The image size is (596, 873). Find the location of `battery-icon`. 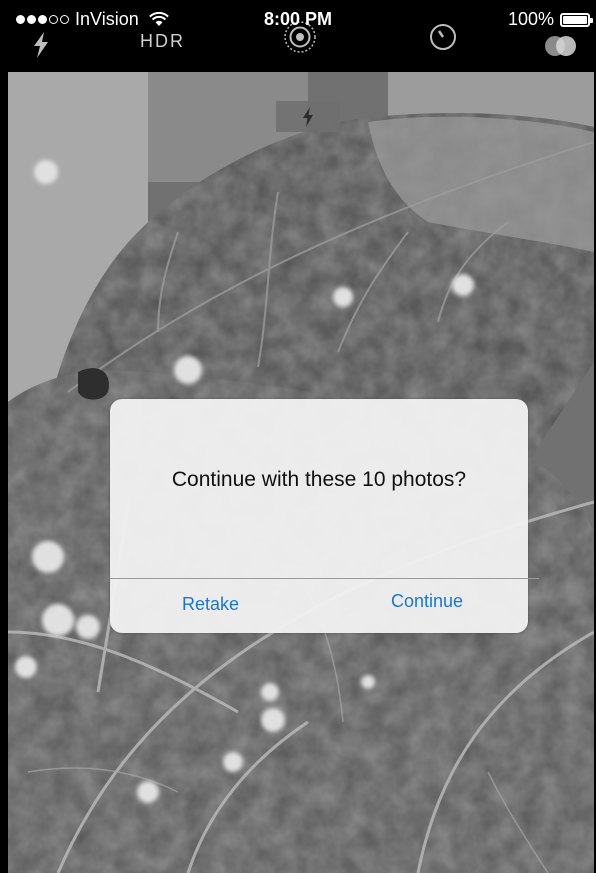

battery-icon is located at coordinates (576, 19).